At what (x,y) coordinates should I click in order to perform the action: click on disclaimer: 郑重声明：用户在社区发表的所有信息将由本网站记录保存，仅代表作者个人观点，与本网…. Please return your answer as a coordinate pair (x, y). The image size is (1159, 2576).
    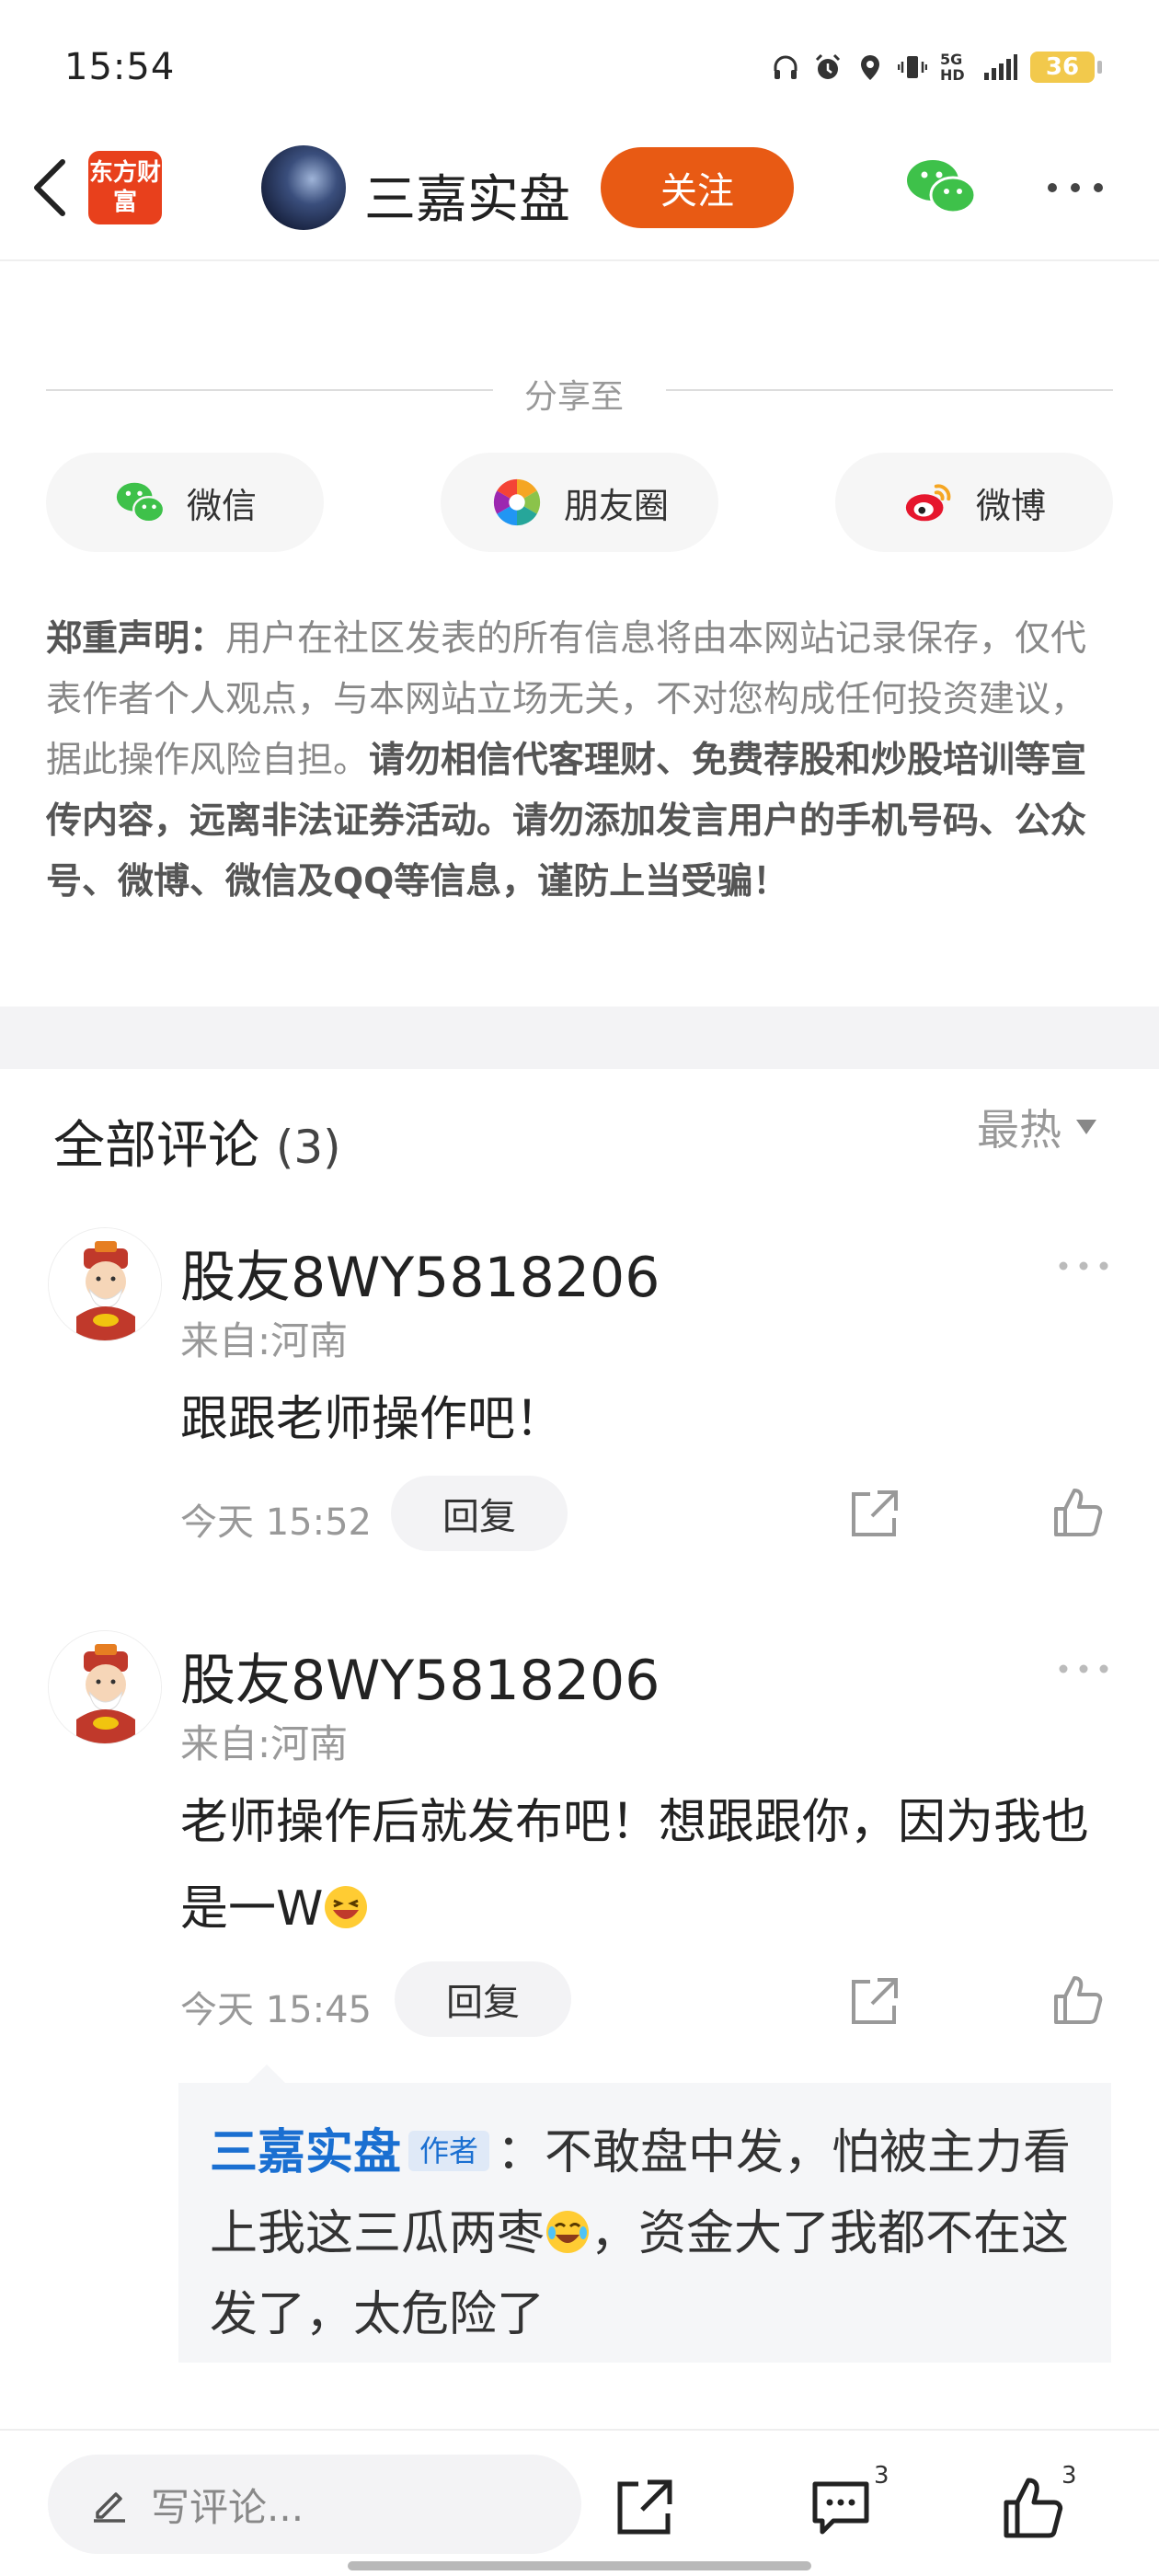
    Looking at the image, I should click on (579, 761).